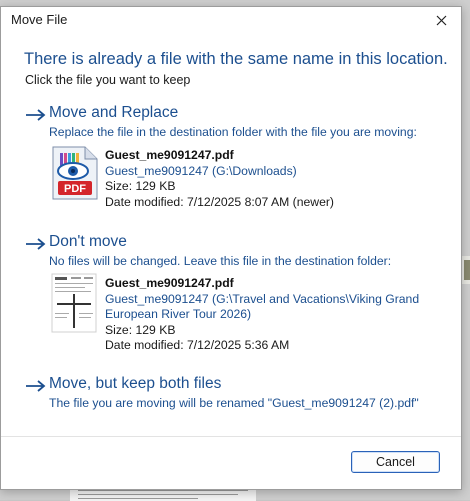  What do you see at coordinates (231, 20) in the screenshot?
I see `title-bar: Move File` at bounding box center [231, 20].